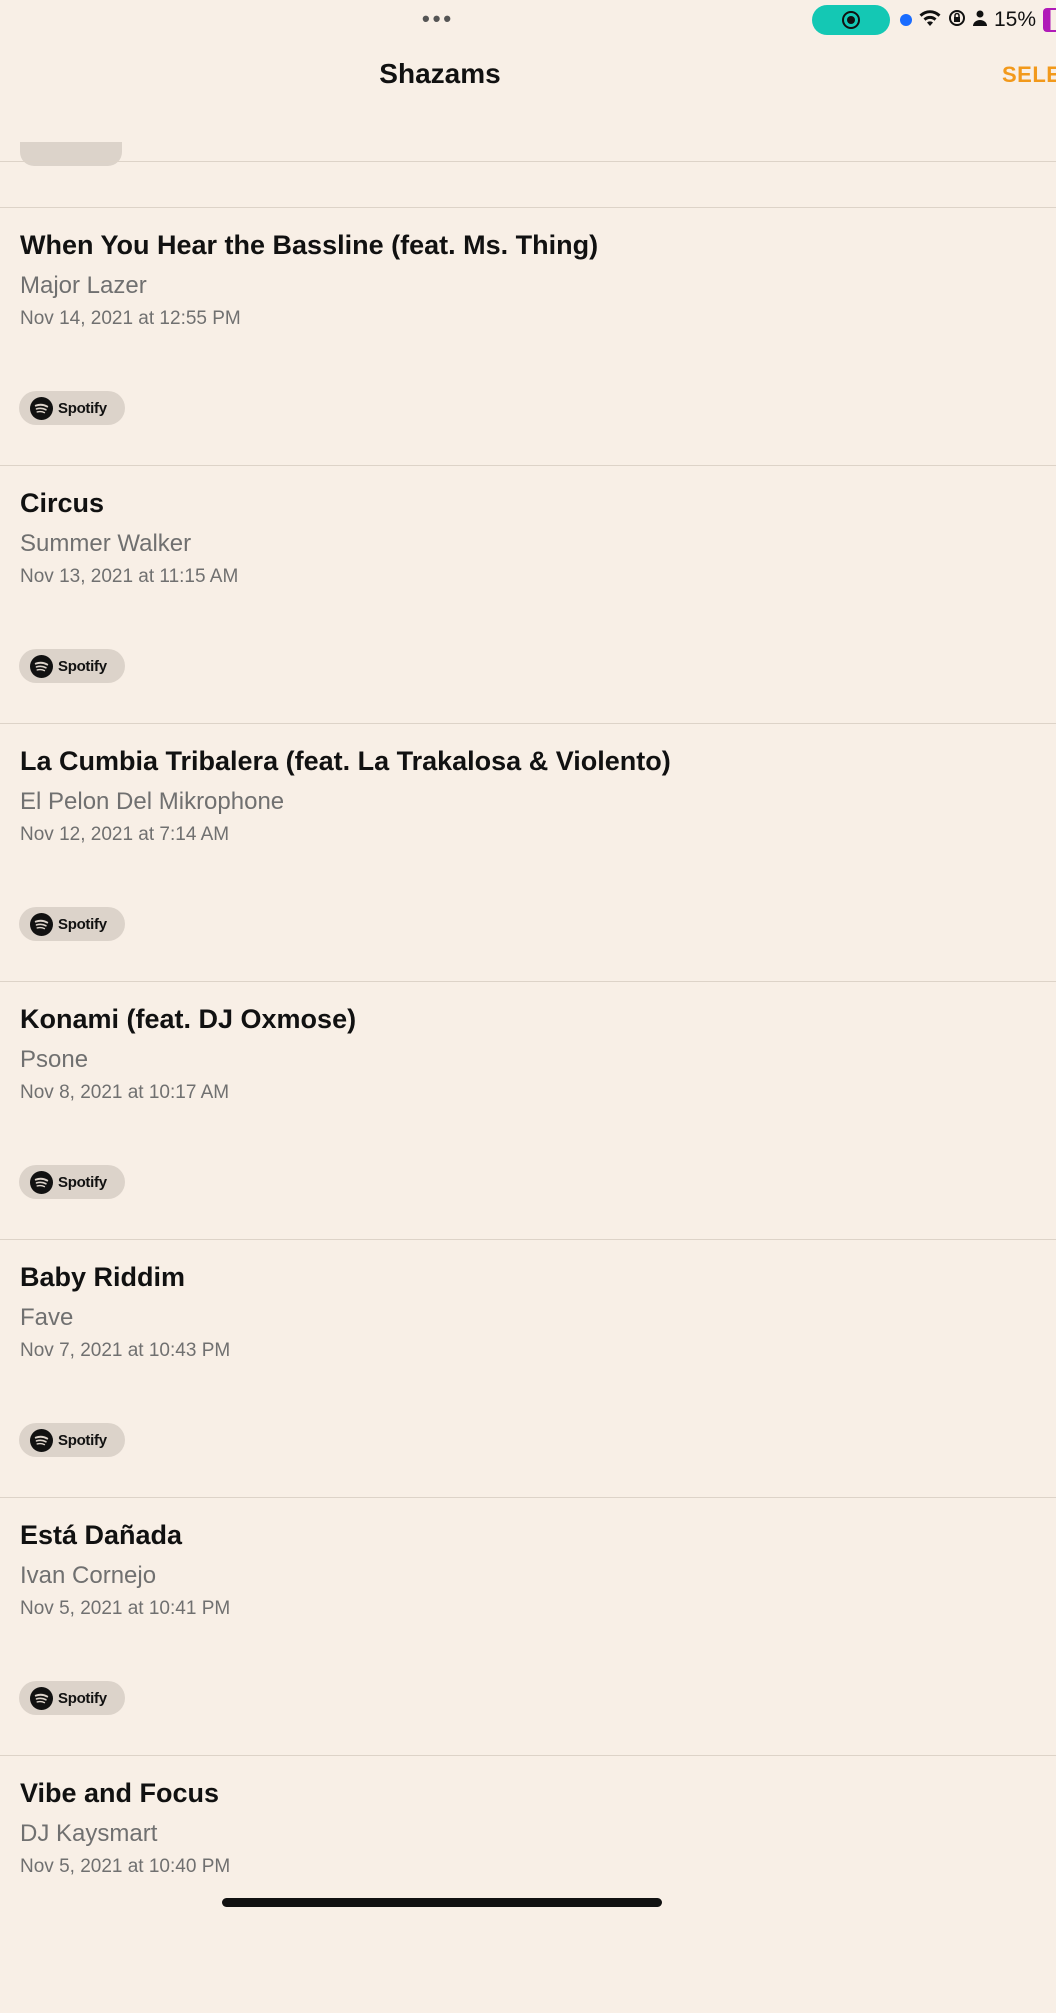 This screenshot has width=1056, height=2013. I want to click on shazam-date: Nov 5, 2021 at 10:41 PM, so click(125, 1608).